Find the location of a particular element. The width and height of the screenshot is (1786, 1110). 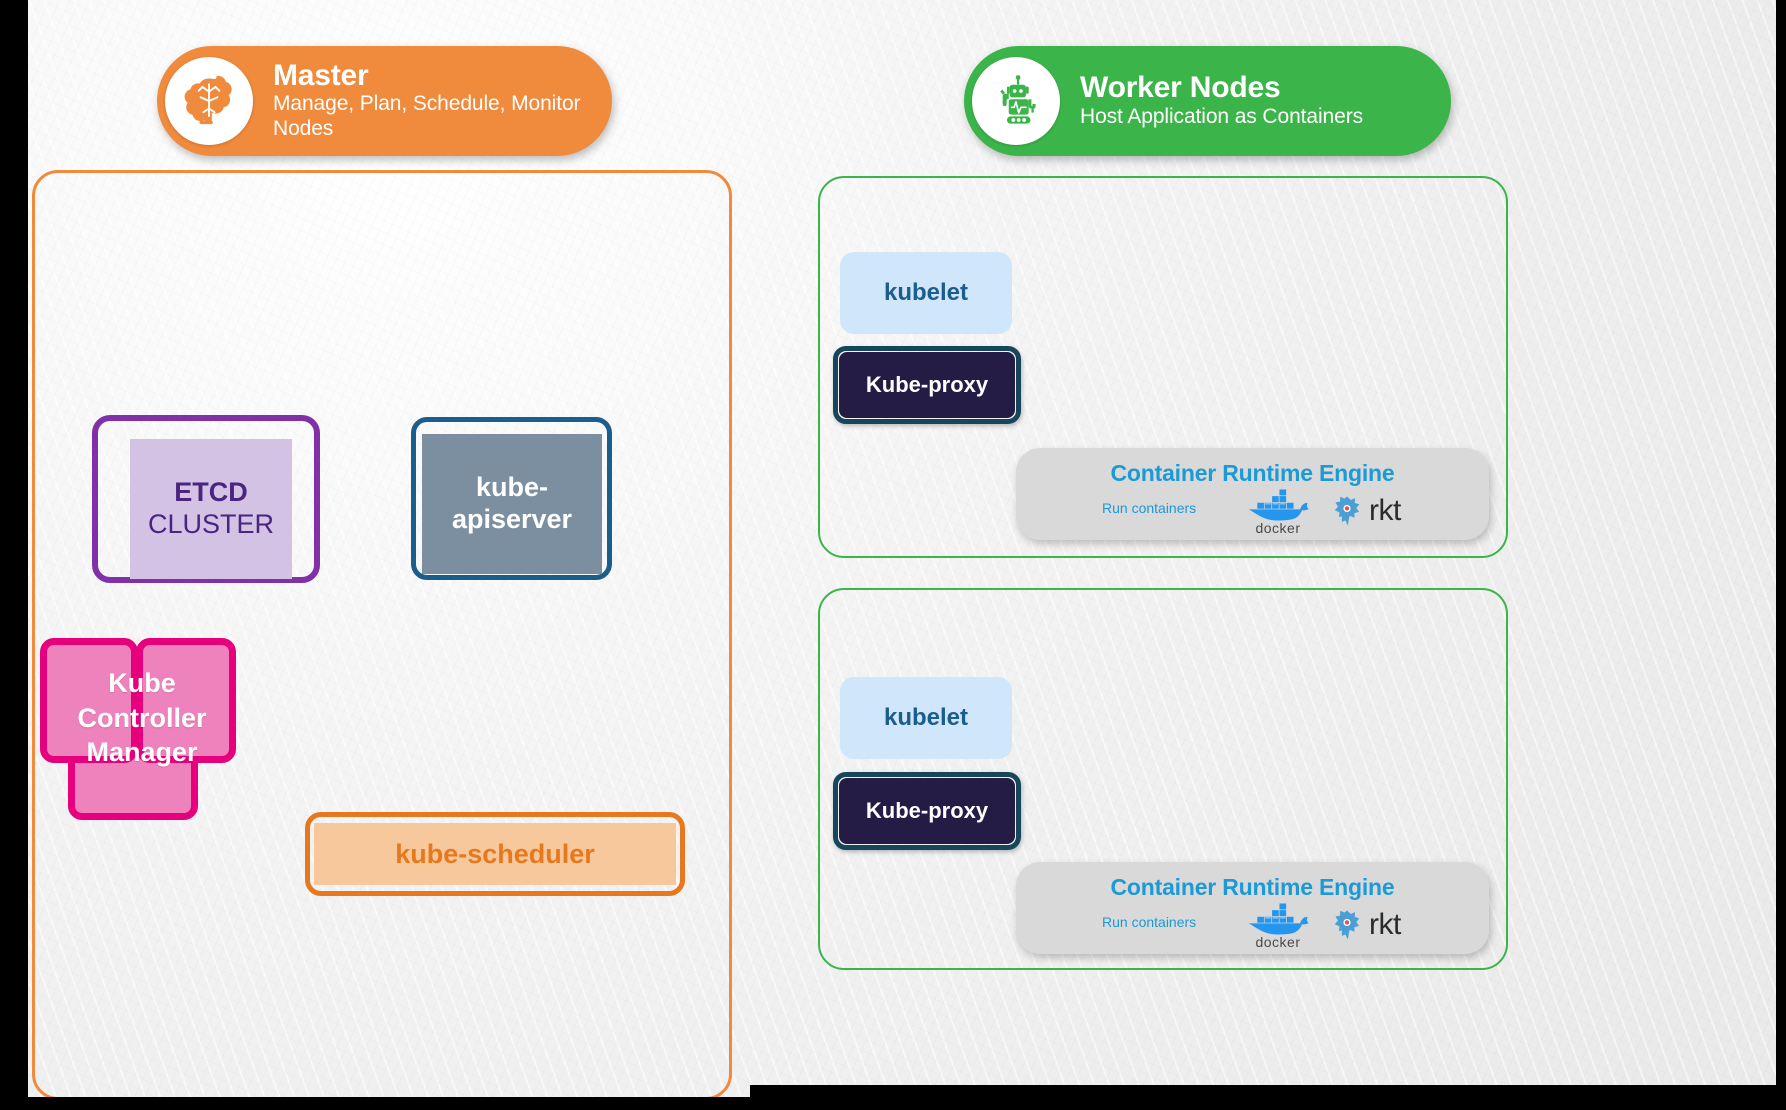

container-runtime-engine-node-1: Container Runtime Engine Run containers is located at coordinates (1252, 494).